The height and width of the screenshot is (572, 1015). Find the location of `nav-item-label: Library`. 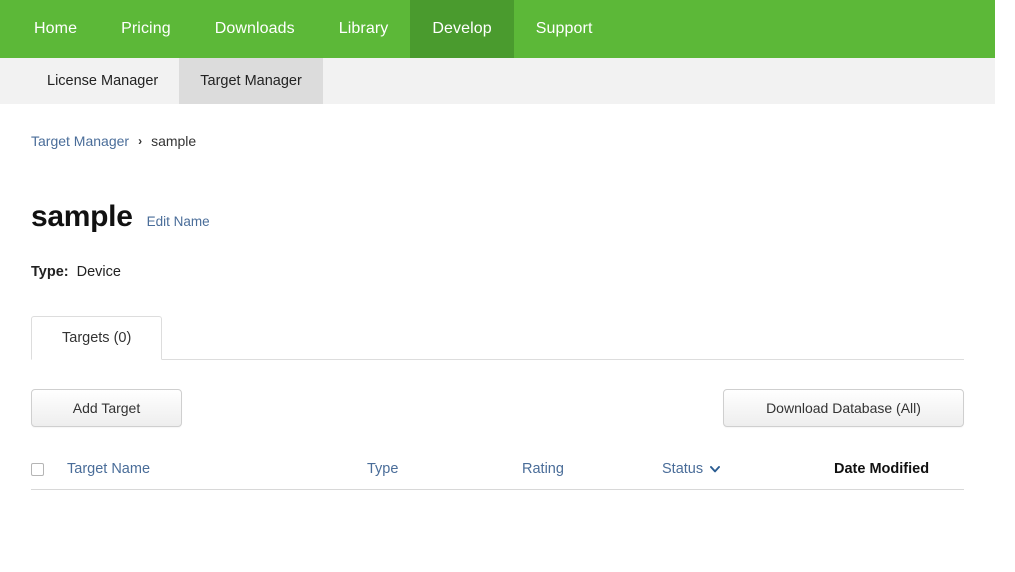

nav-item-label: Library is located at coordinates (363, 28).